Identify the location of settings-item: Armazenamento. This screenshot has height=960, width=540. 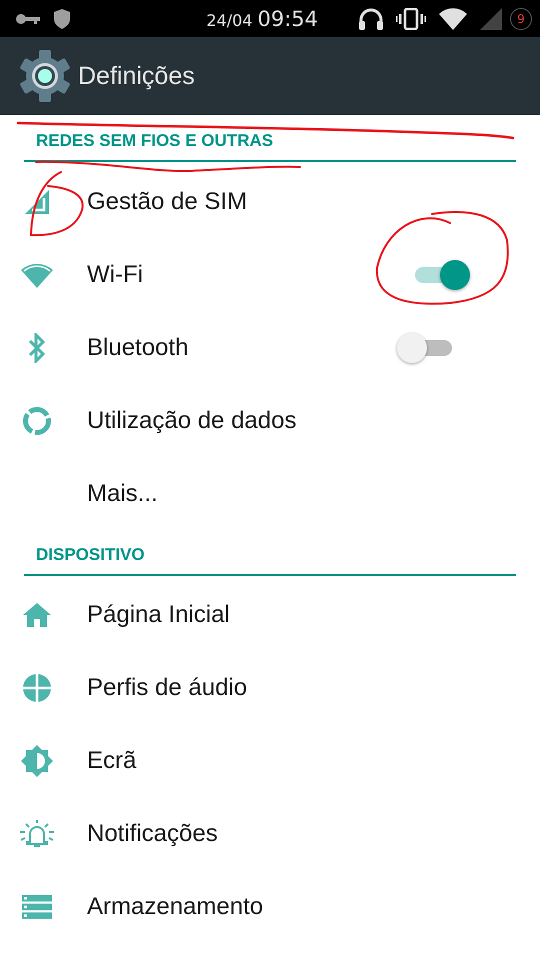
(270, 906).